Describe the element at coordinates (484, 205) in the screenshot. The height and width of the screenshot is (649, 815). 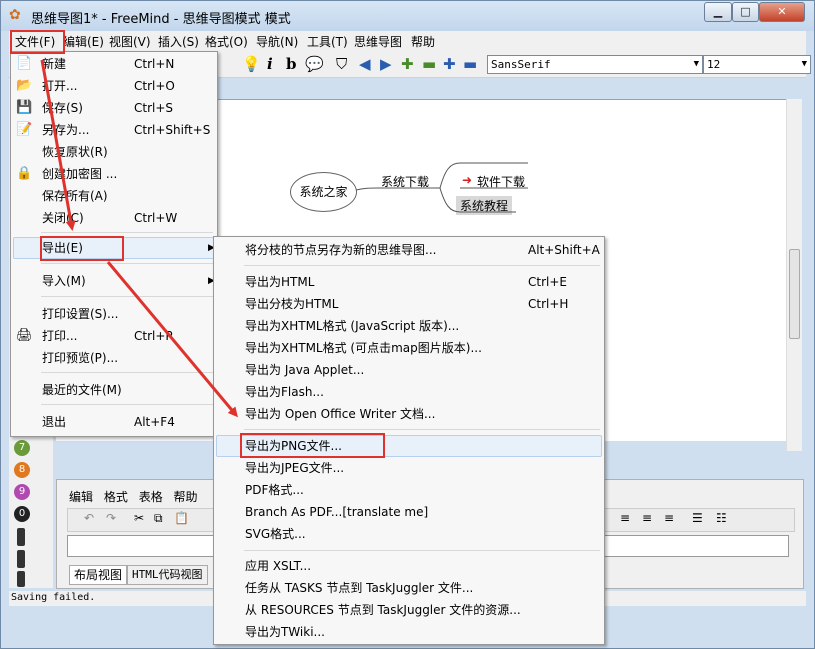
I see `mindmap-node-child2: 系统教程` at that location.